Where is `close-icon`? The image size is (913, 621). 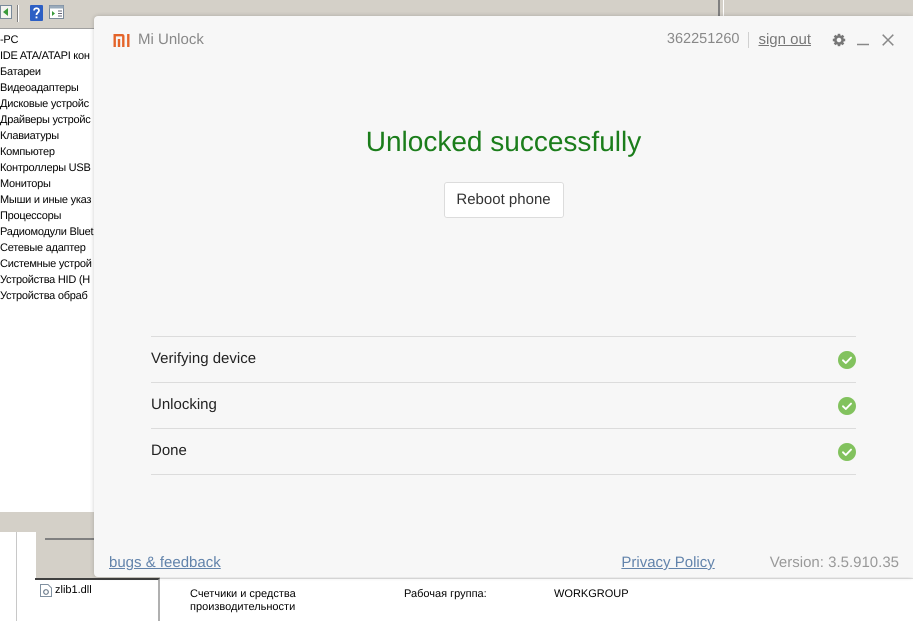 close-icon is located at coordinates (888, 40).